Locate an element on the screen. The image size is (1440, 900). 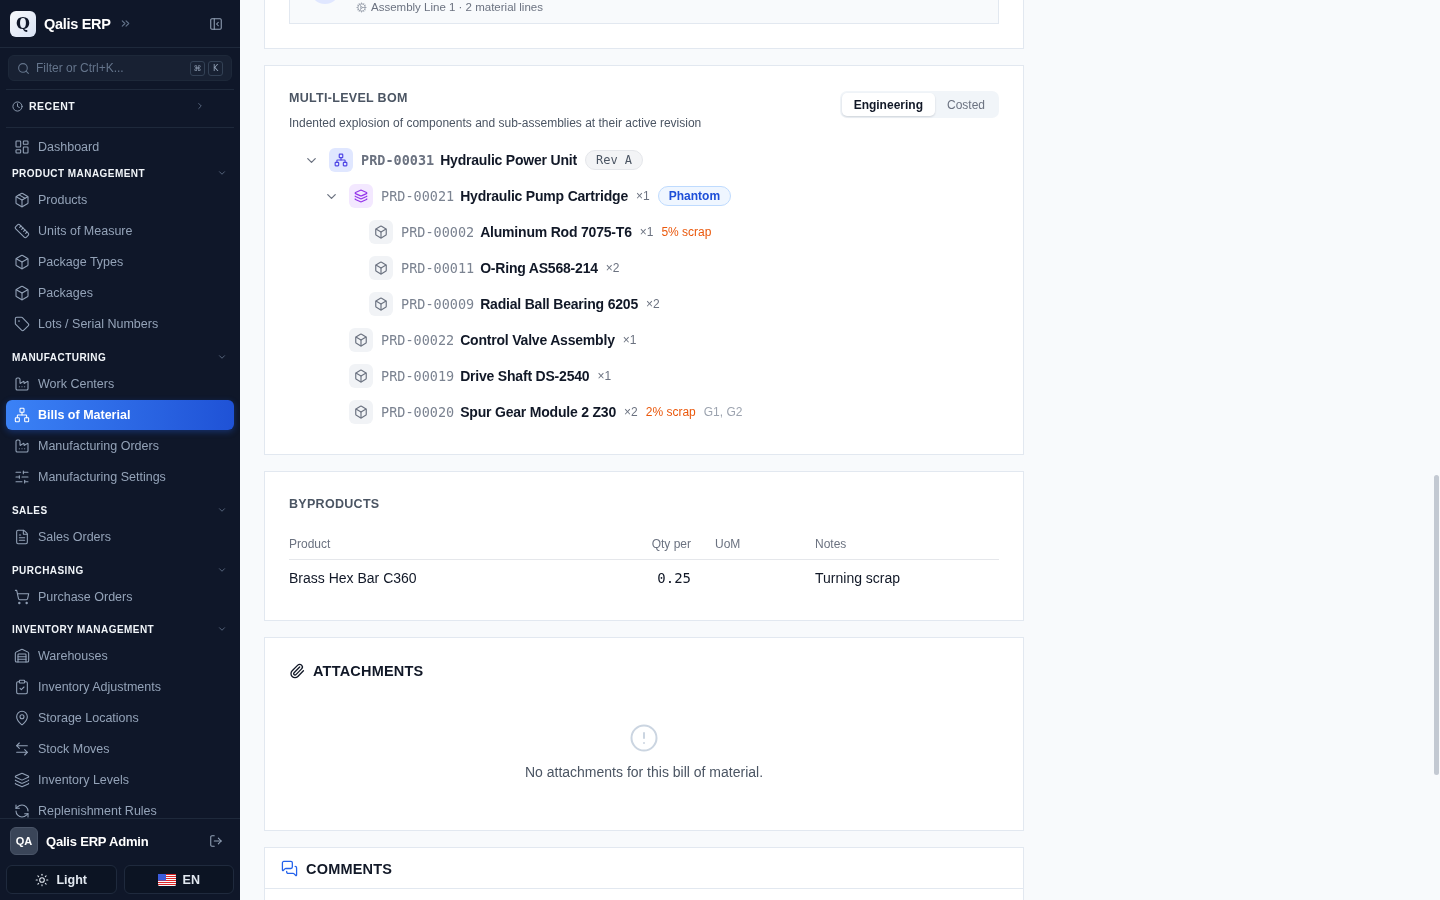
nav-item: Manufacturing Orders is located at coordinates (120, 446).